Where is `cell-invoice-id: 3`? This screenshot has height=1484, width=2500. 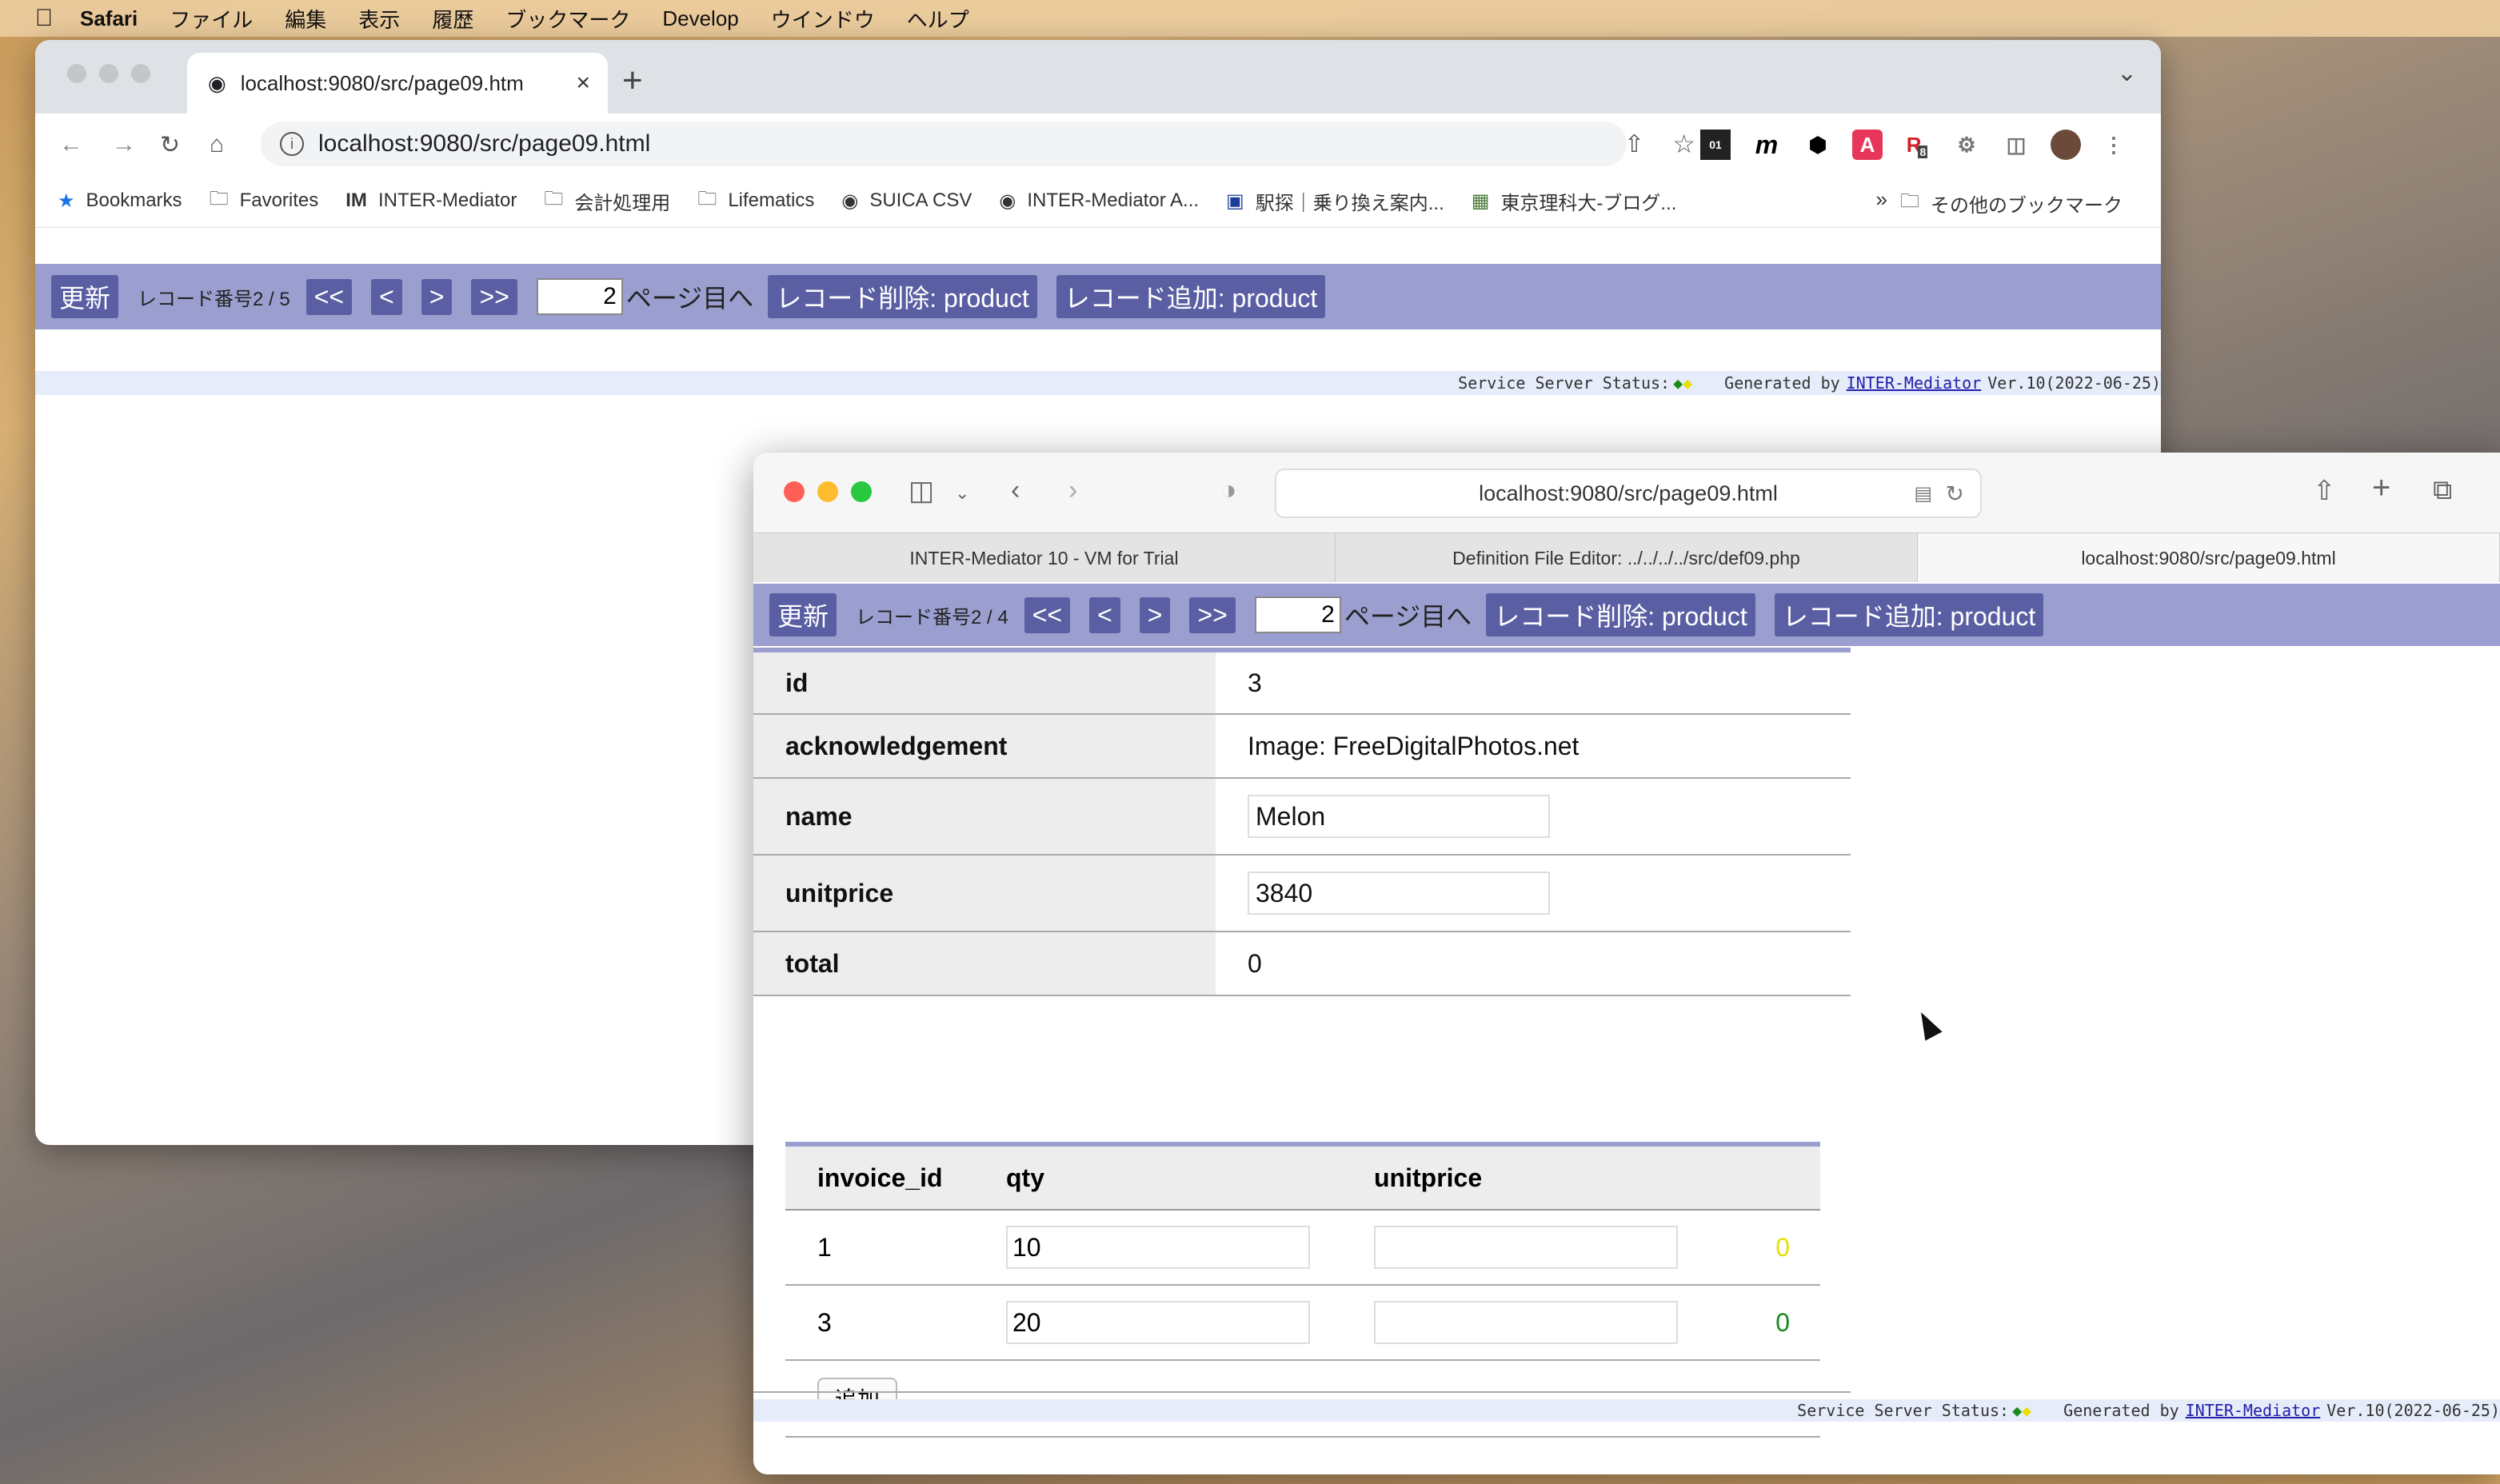 cell-invoice-id: 3 is located at coordinates (824, 1322).